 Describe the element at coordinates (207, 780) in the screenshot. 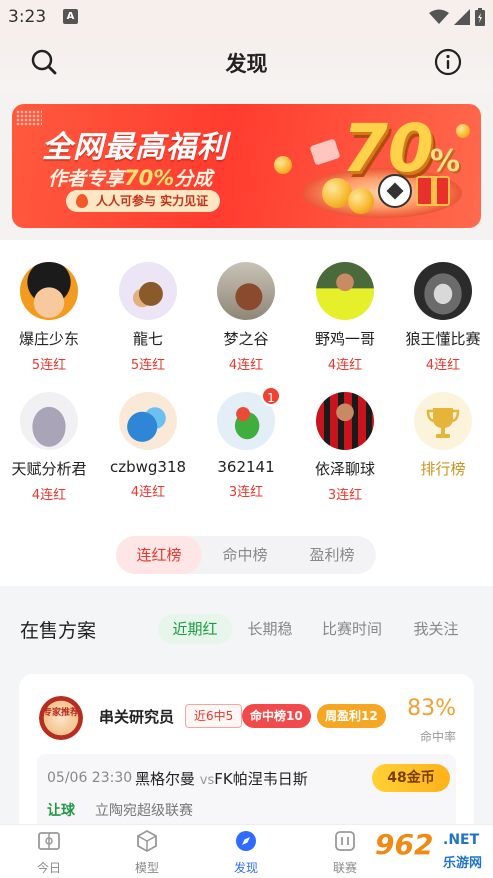

I see `vs-label: vs` at that location.